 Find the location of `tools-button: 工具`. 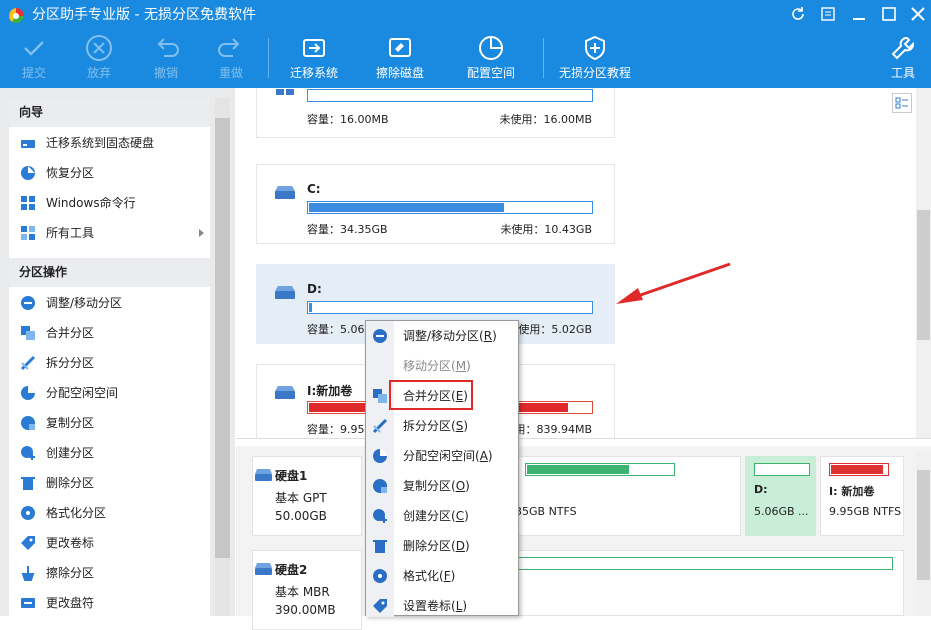

tools-button: 工具 is located at coordinates (902, 57).